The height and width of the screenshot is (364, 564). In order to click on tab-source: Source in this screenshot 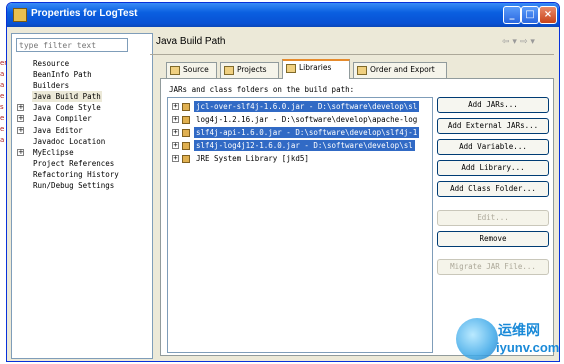, I will do `click(191, 70)`.